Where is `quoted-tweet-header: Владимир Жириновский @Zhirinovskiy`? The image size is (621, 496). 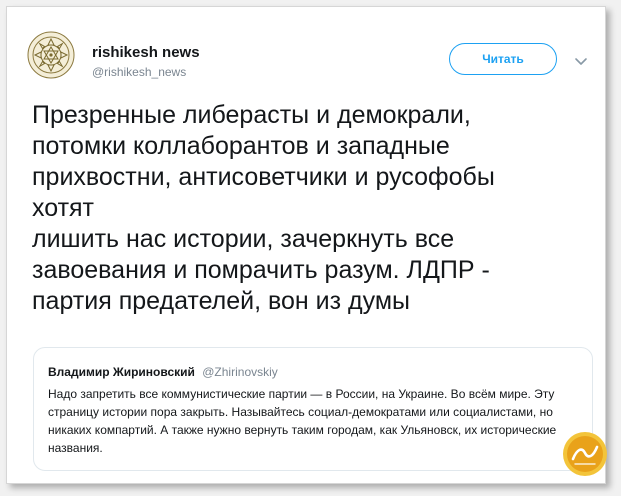
quoted-tweet-header: Владимир Жириновский @Zhirinovskiy is located at coordinates (163, 372).